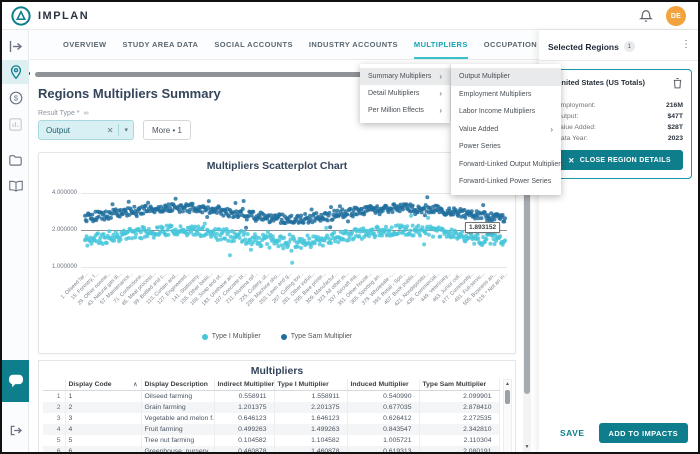  I want to click on chip-value: Output, so click(58, 130).